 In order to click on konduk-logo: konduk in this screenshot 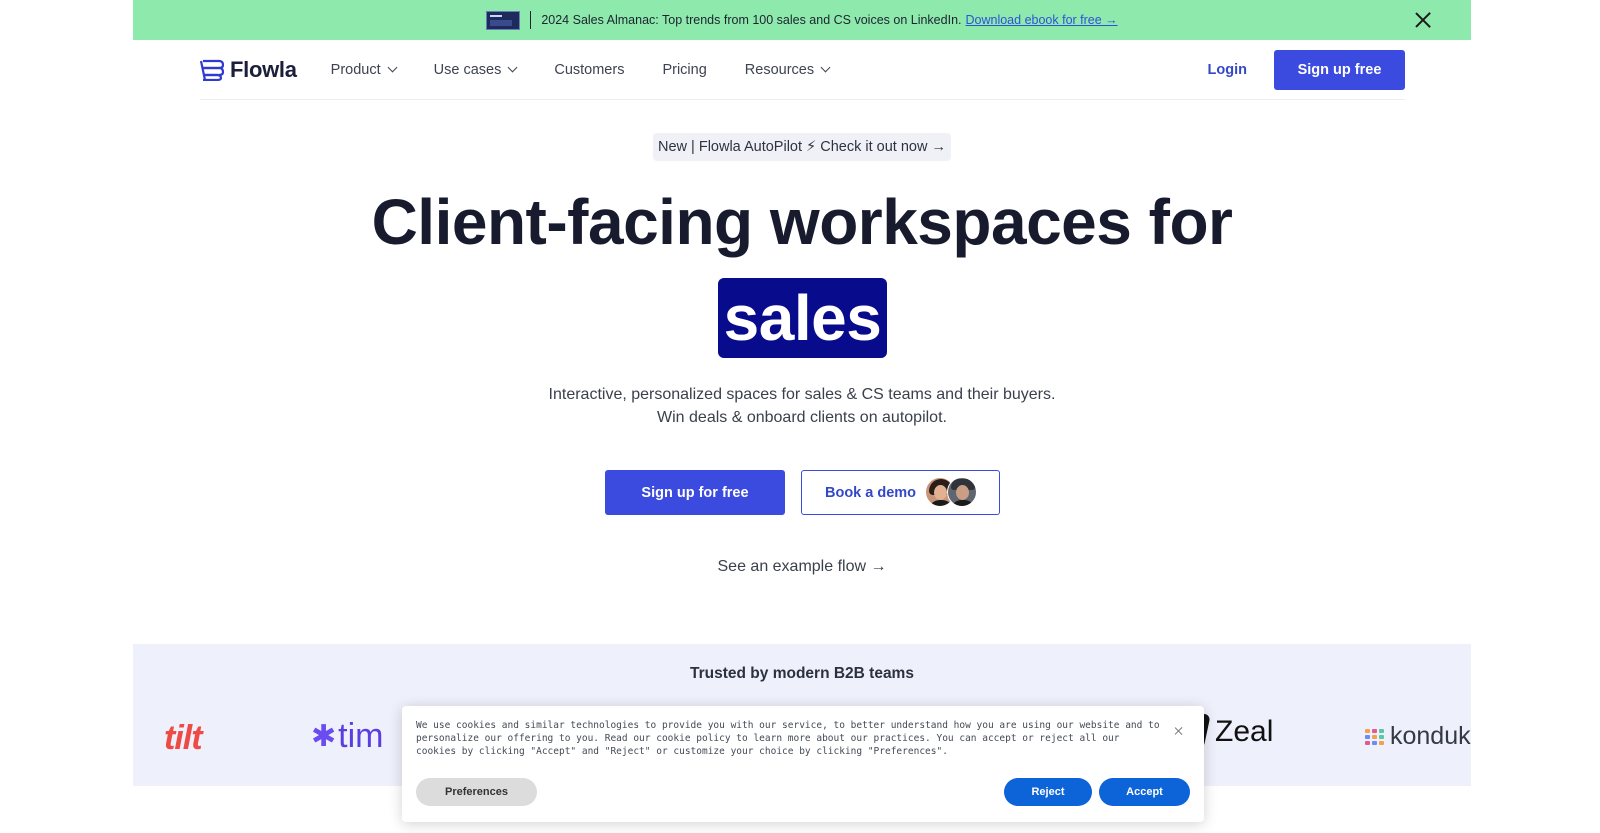, I will do `click(1418, 736)`.